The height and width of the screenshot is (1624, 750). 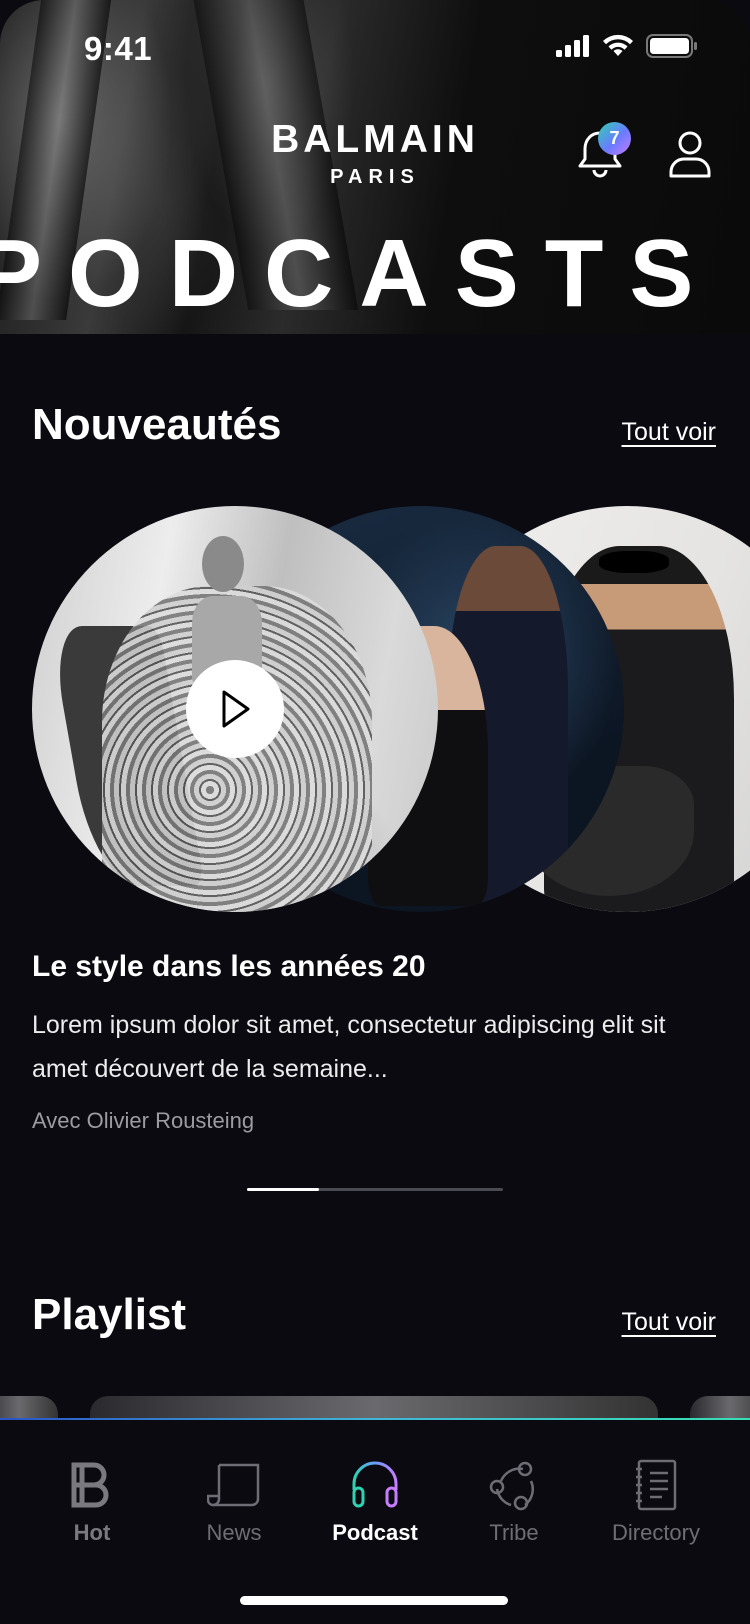 I want to click on tab-label: Directory, so click(x=655, y=1532).